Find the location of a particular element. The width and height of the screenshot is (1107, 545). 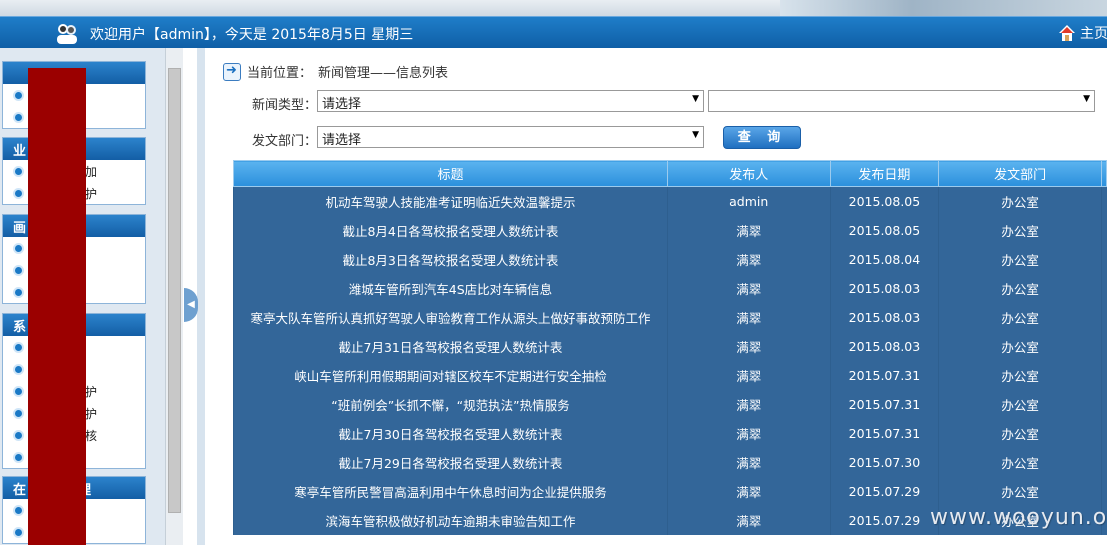

column-header-title: 标题 is located at coordinates (450, 173).